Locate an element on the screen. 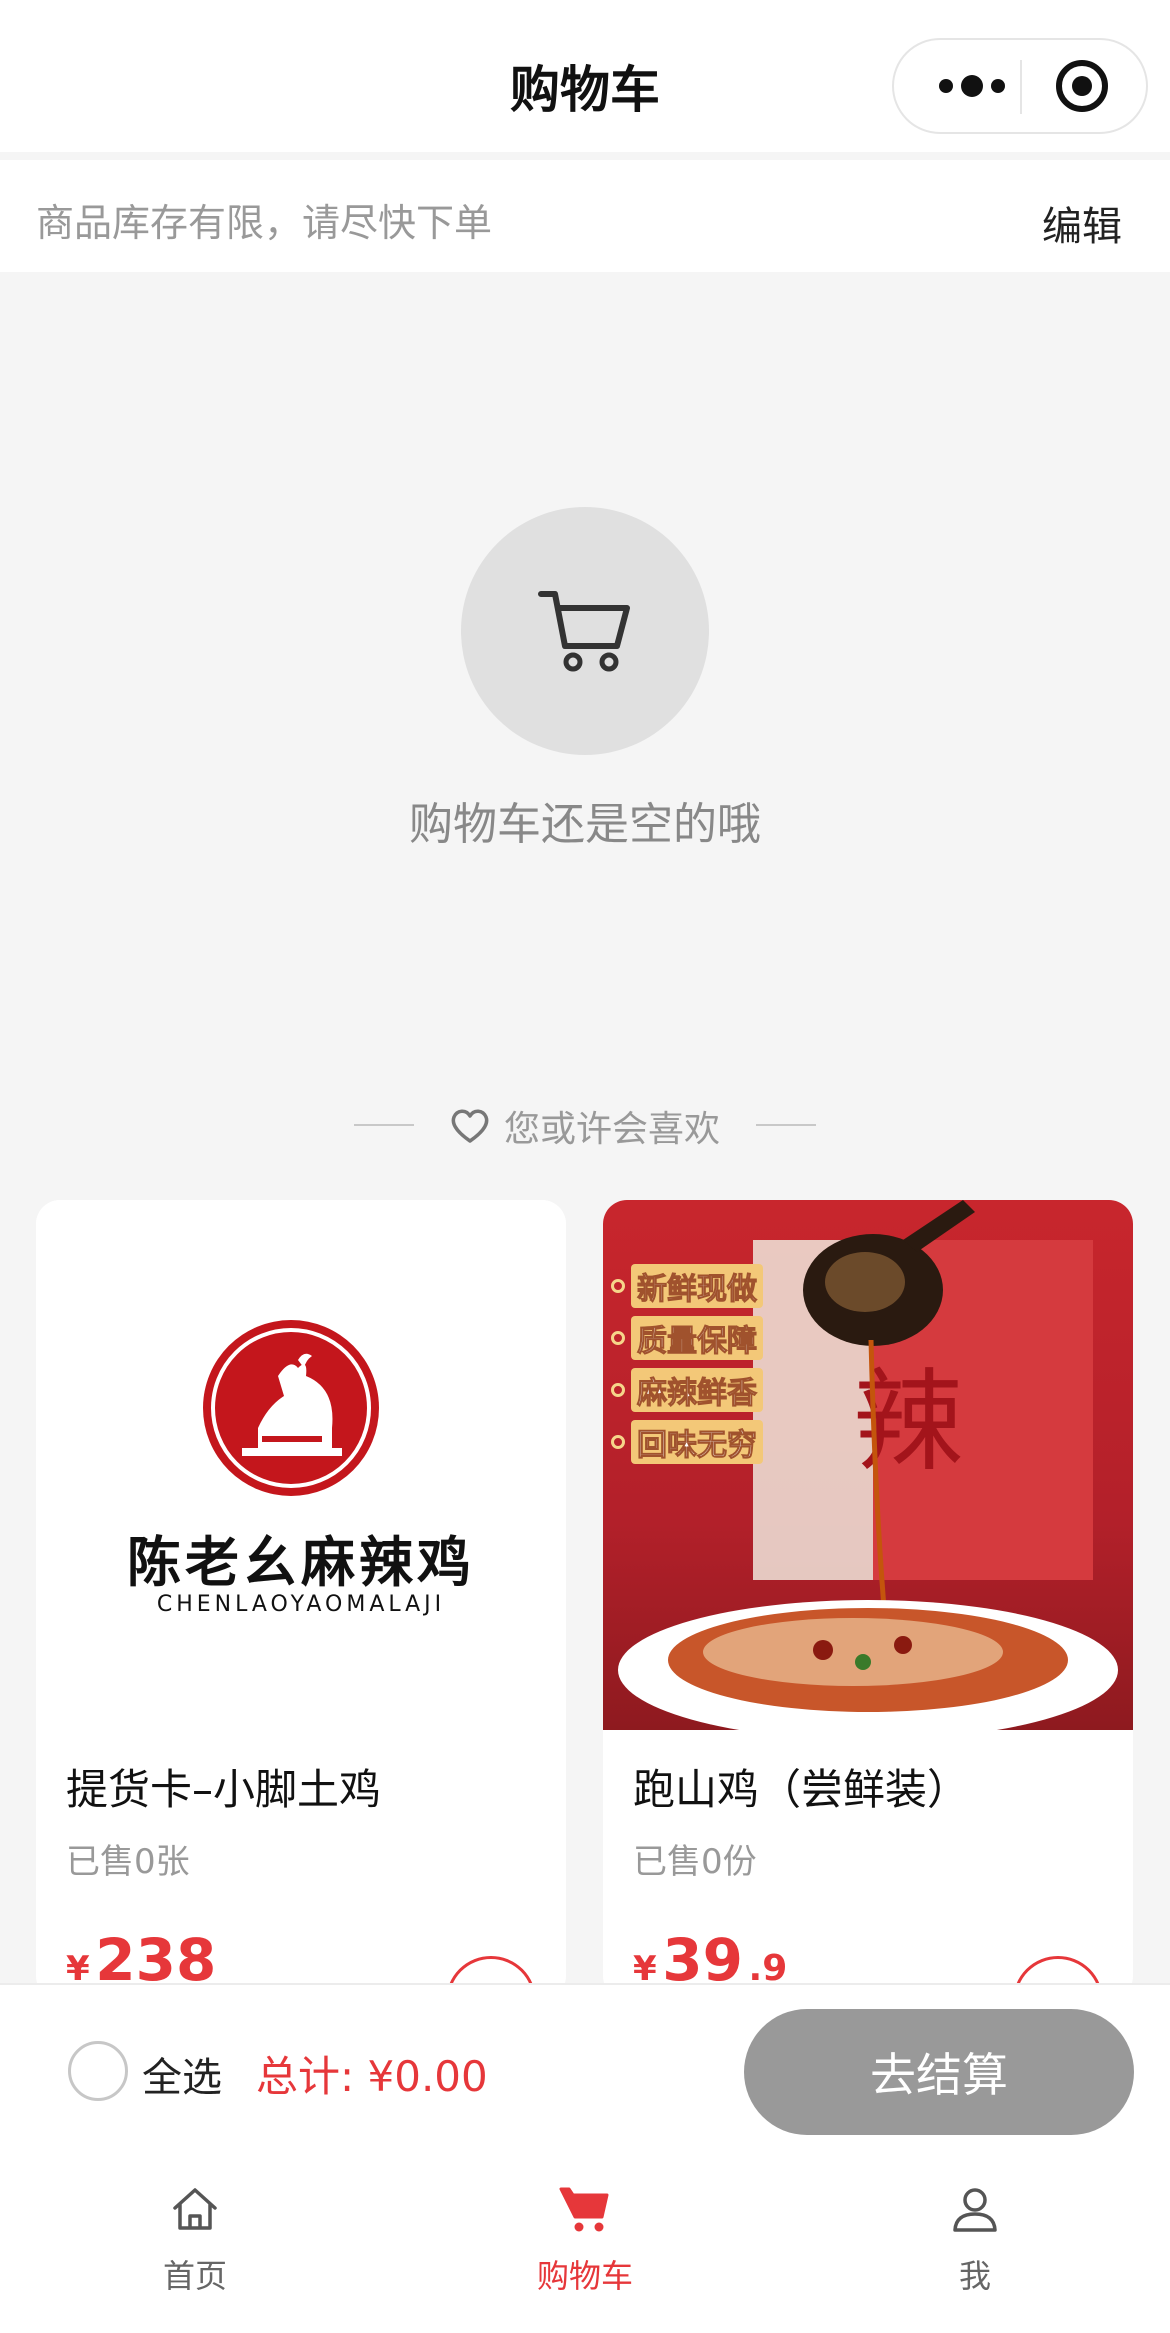  product-sold-count: 已售0张 is located at coordinates (128, 1862).